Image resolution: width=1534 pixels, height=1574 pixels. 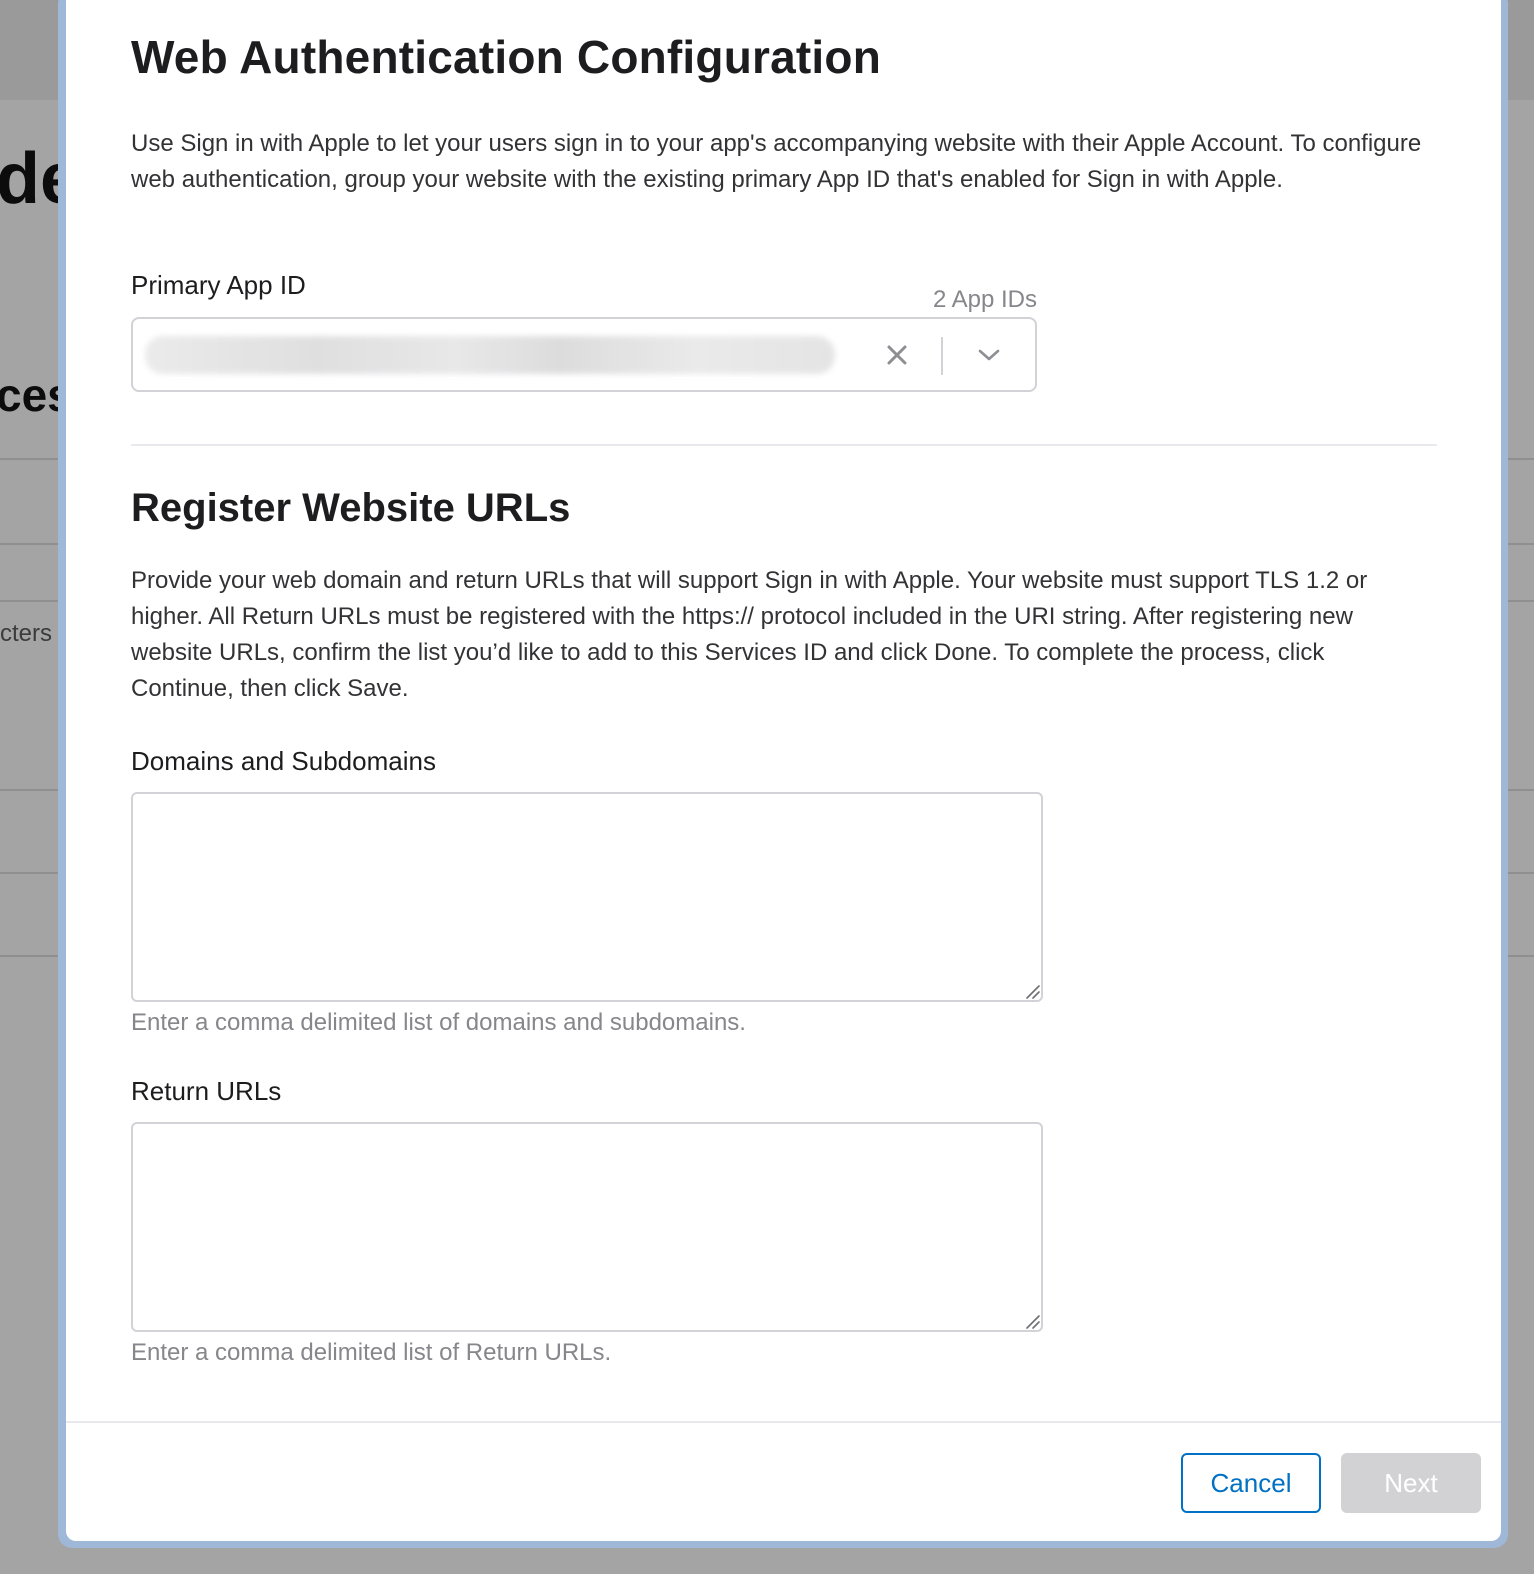 I want to click on section-divider, so click(x=784, y=445).